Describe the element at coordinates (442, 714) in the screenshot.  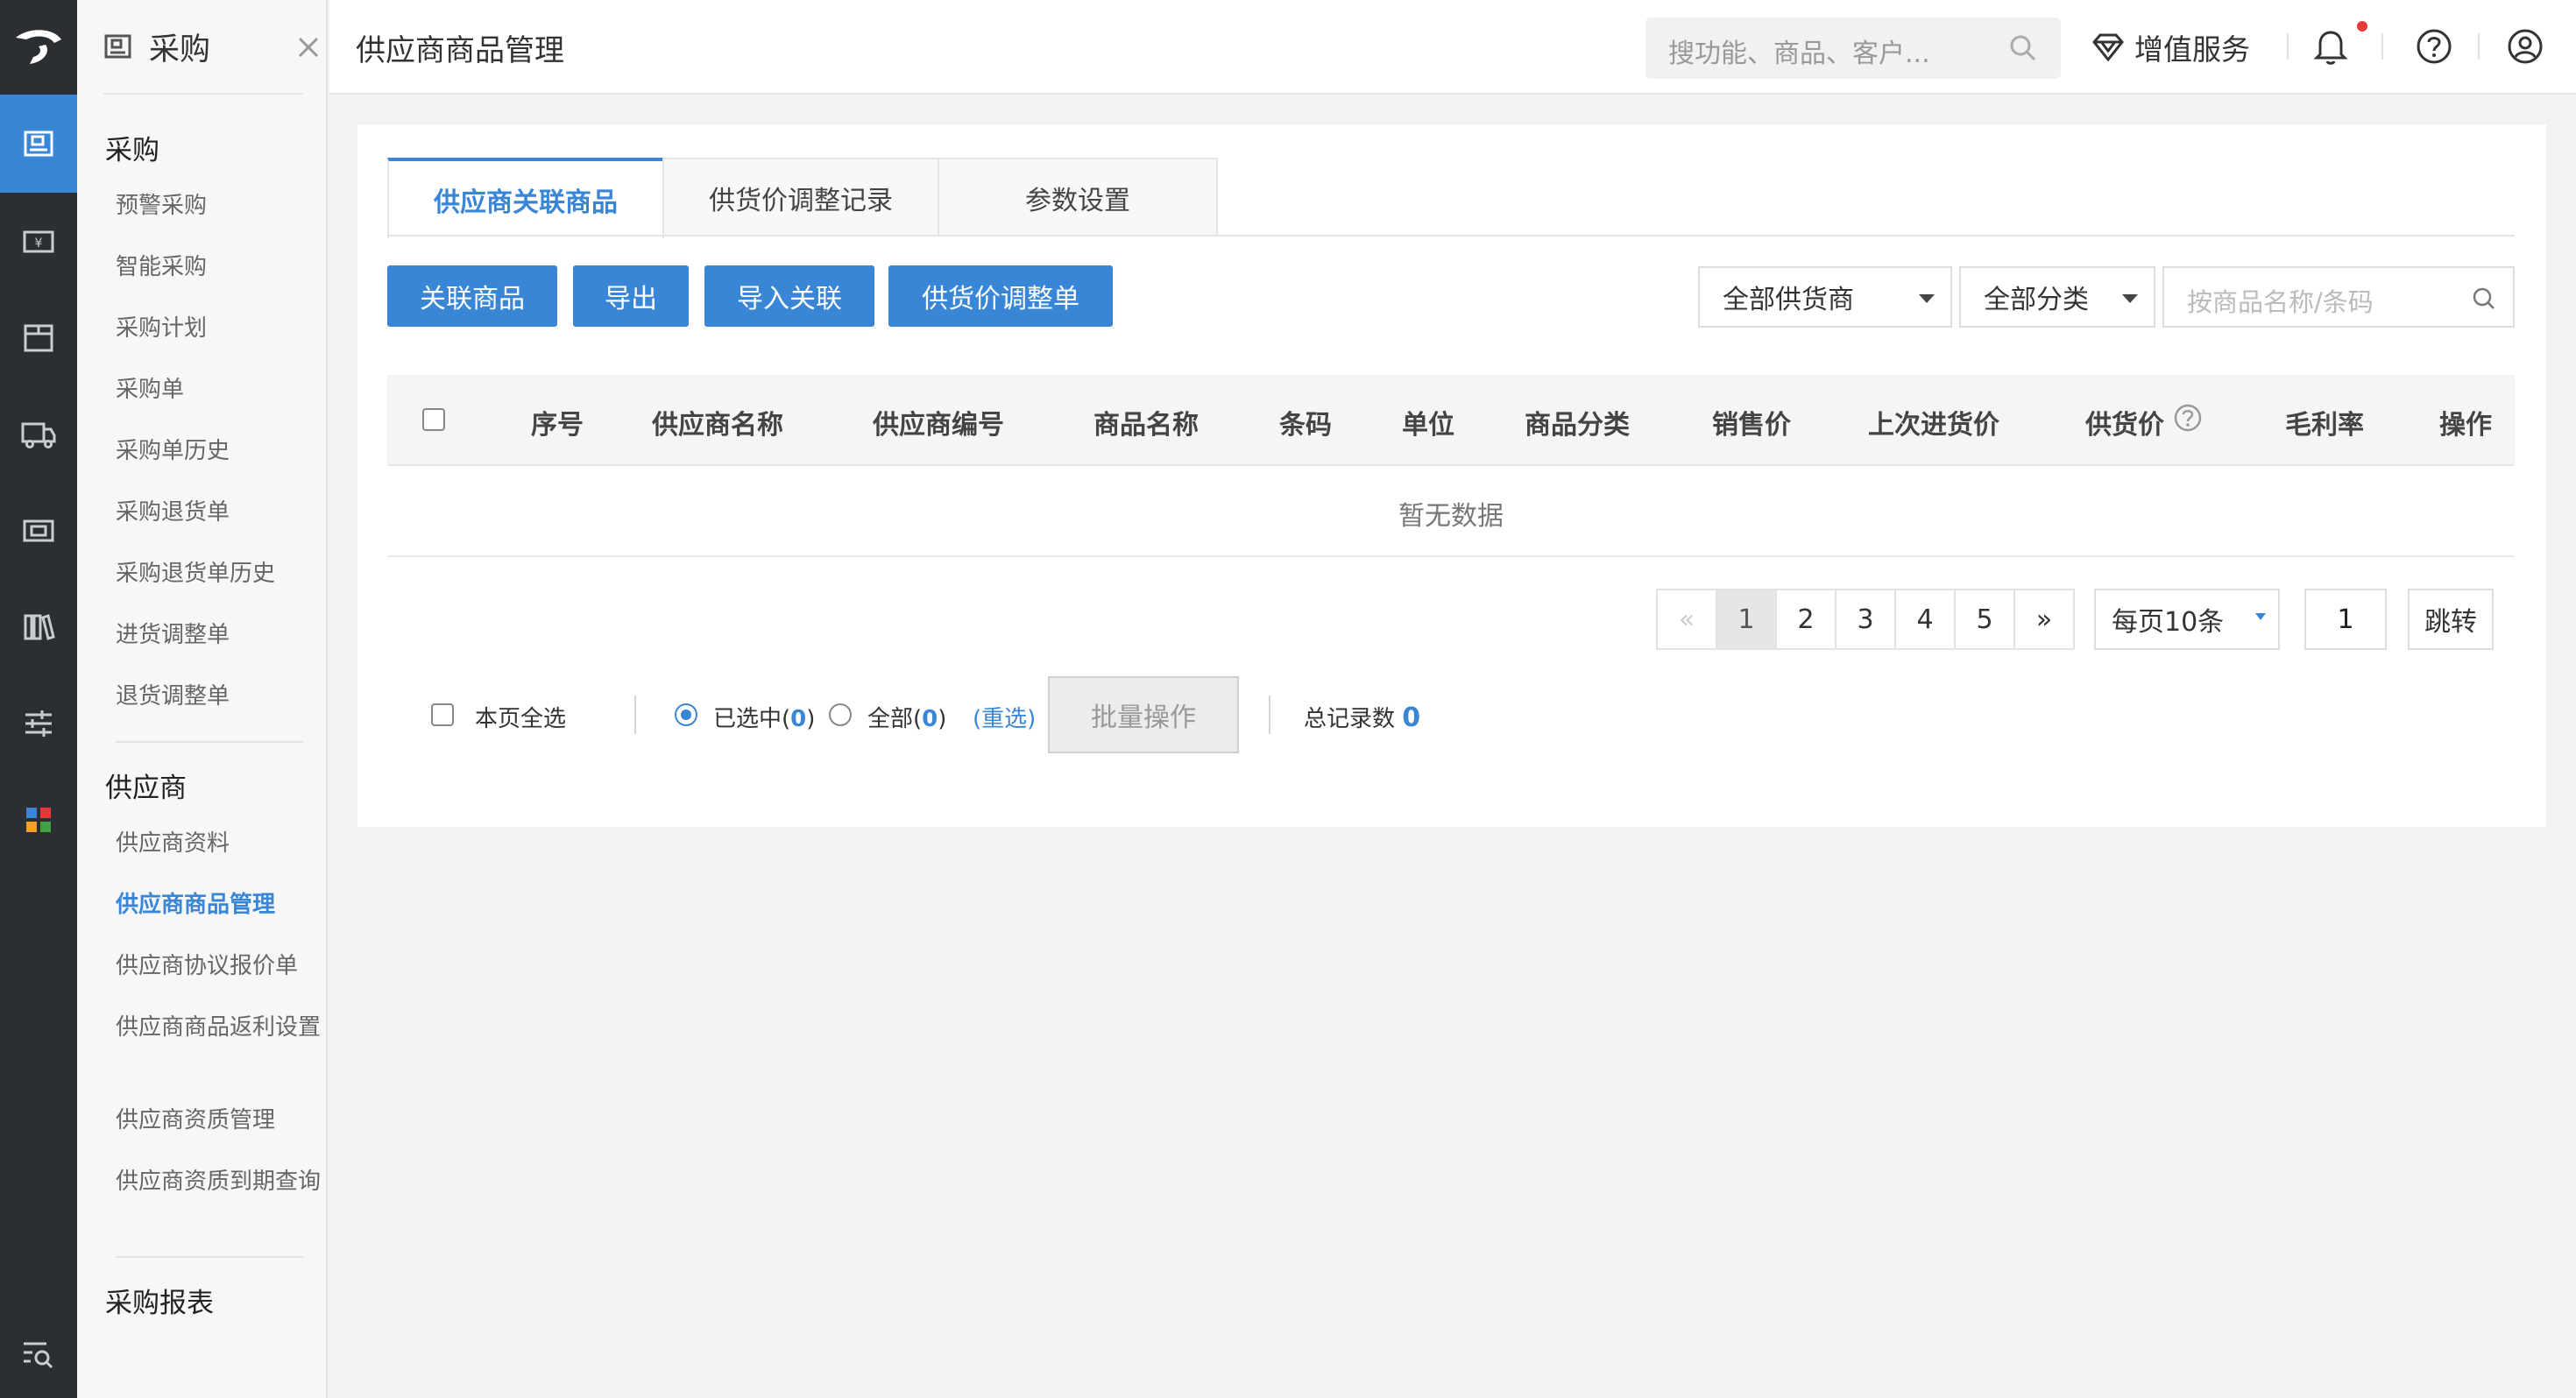
I see `select-page-checkbox` at that location.